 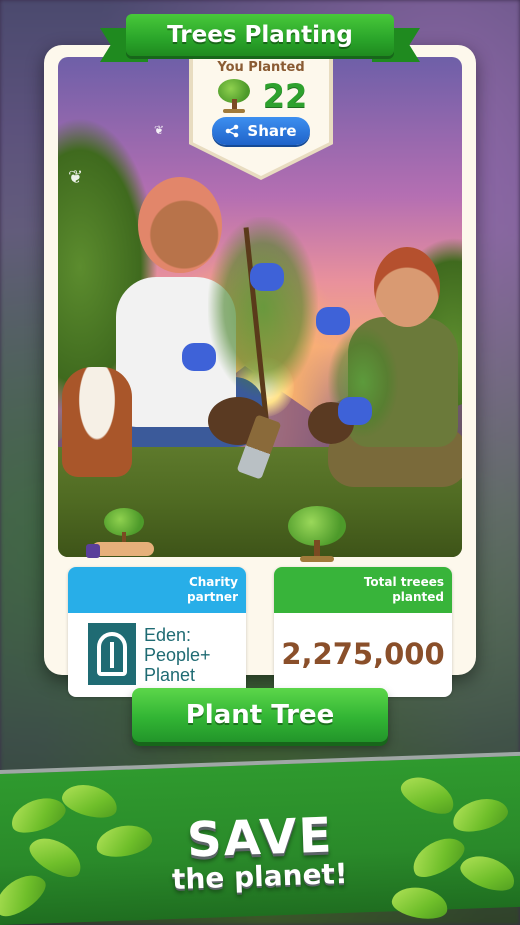 What do you see at coordinates (363, 632) in the screenshot?
I see `total-trees-panel: Total treees planted 2,275,000` at bounding box center [363, 632].